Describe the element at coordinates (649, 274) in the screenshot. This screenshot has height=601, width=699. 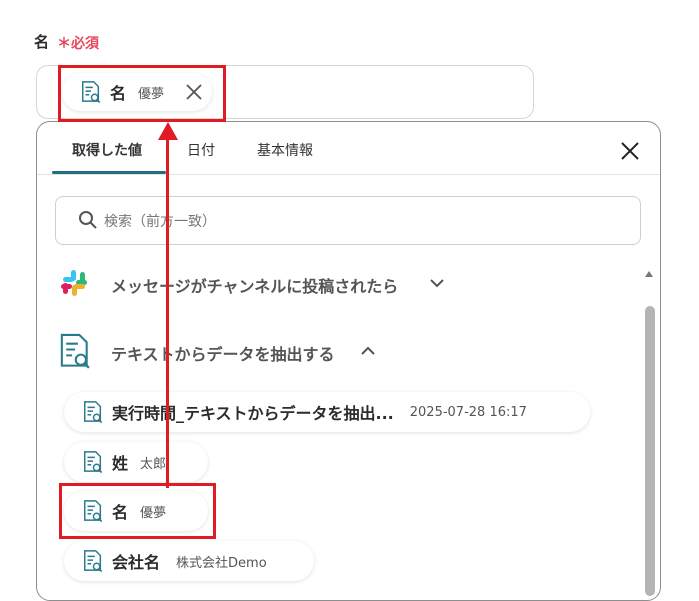
I see `scroll-up-arrow-icon` at that location.